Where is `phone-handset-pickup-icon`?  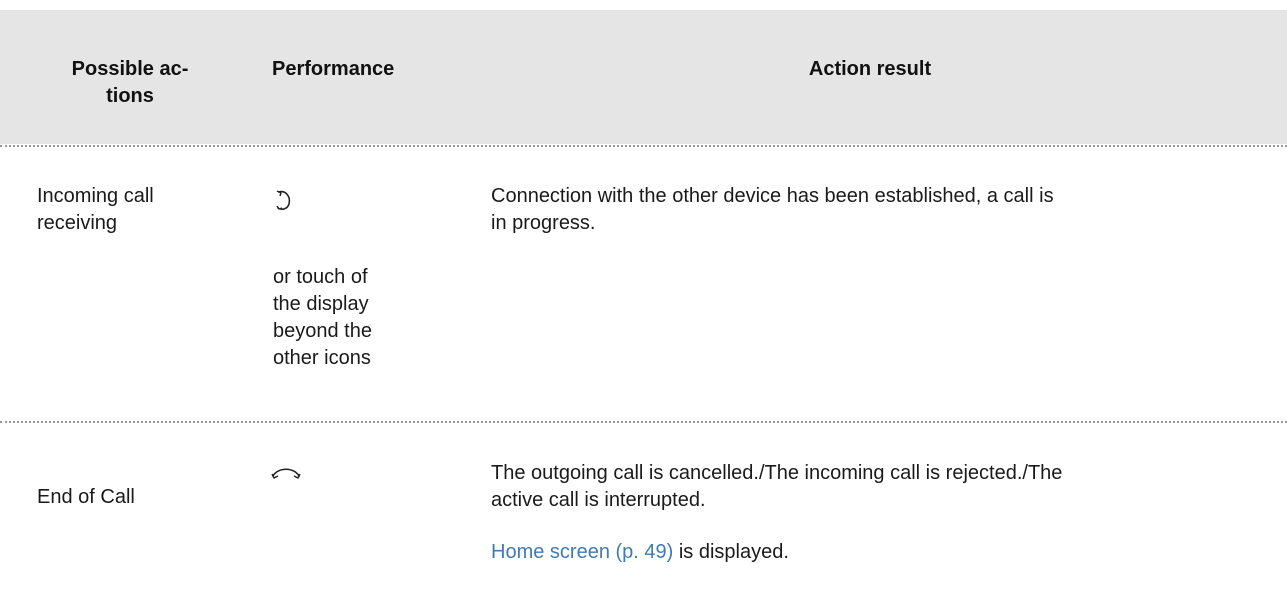 phone-handset-pickup-icon is located at coordinates (283, 200).